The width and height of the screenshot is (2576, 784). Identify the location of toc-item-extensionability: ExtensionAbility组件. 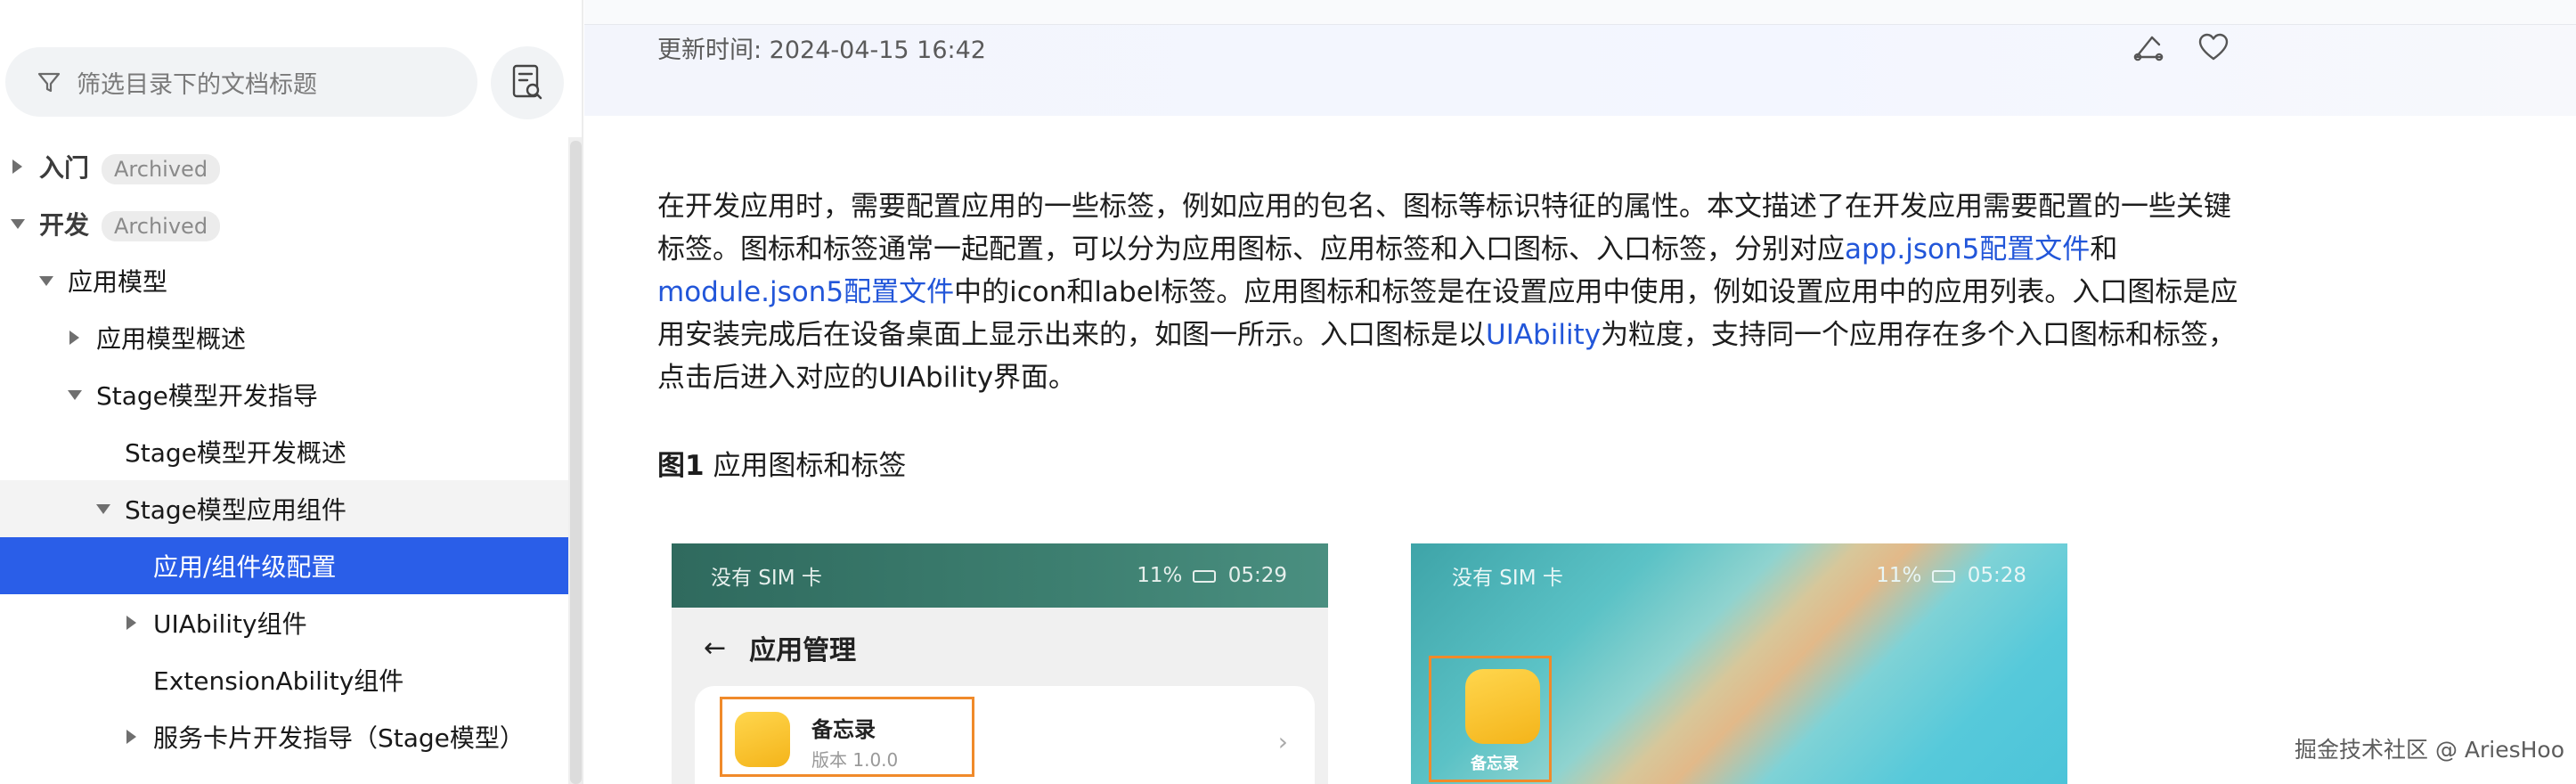
(285, 679).